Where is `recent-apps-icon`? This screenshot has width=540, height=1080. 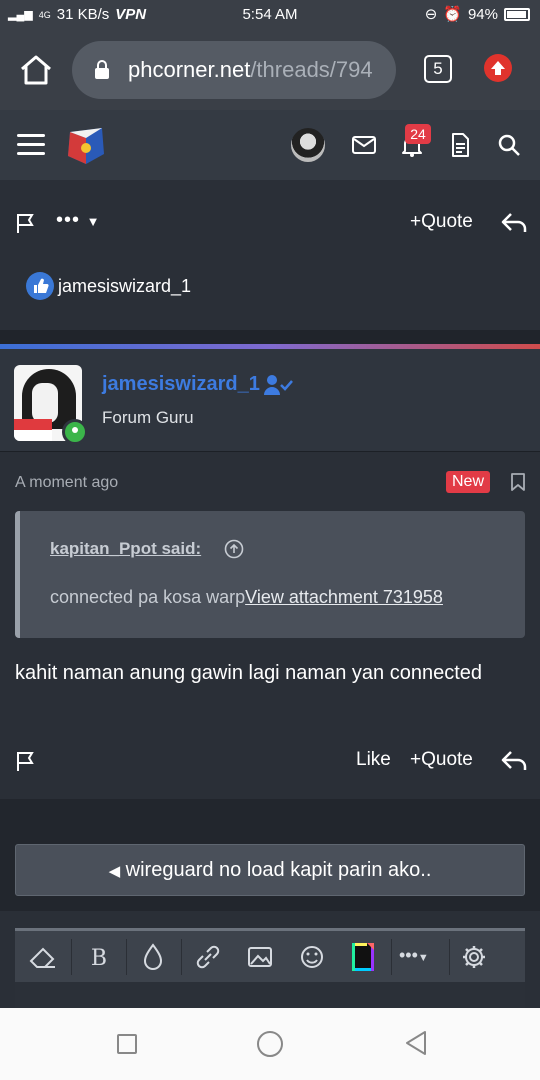 recent-apps-icon is located at coordinates (127, 1044).